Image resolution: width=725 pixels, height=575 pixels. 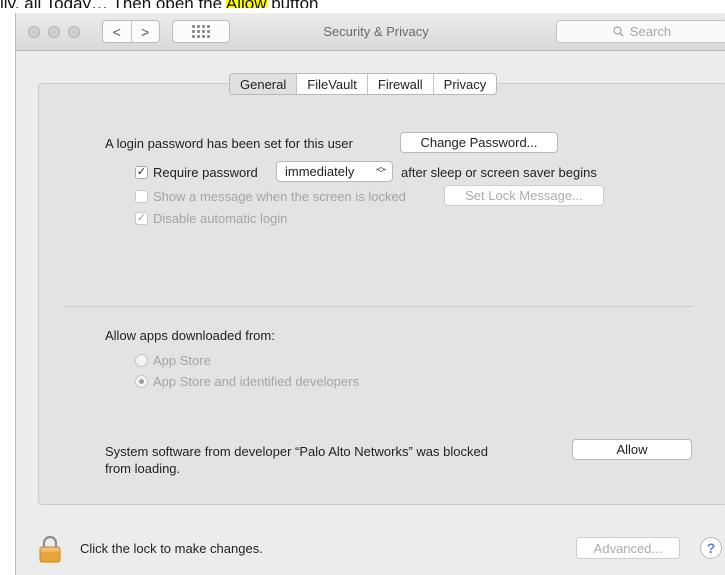 What do you see at coordinates (171, 548) in the screenshot?
I see `lock-instruction-text: Click the lock to make changes.` at bounding box center [171, 548].